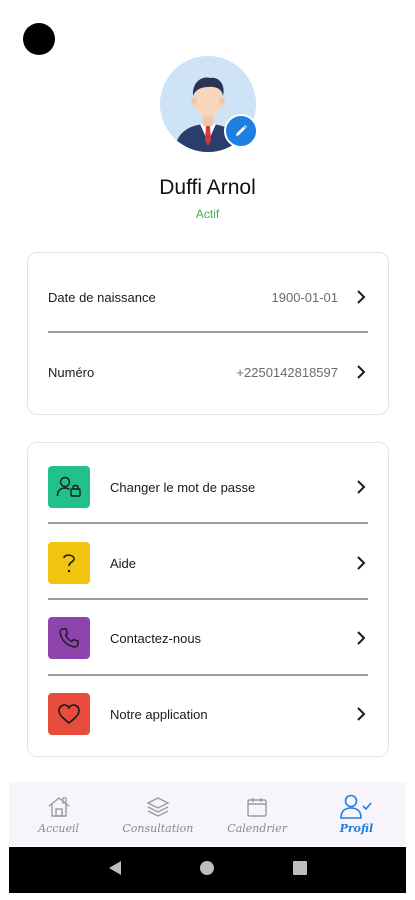 This screenshot has height=900, width=415. I want to click on bottom-navigation: Accueil Consultation Calendrier Profil, so click(207, 814).